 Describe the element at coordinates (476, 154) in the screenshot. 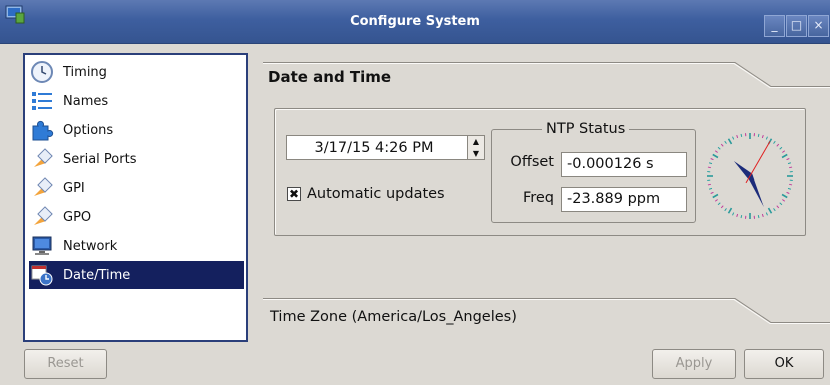

I see `spin-down-icon: ▼` at that location.